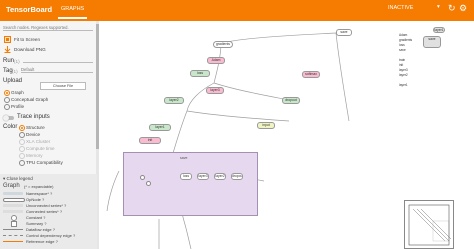 The width and height of the screenshot is (474, 249). I want to click on download-png-button: Download PNG, so click(30, 49).